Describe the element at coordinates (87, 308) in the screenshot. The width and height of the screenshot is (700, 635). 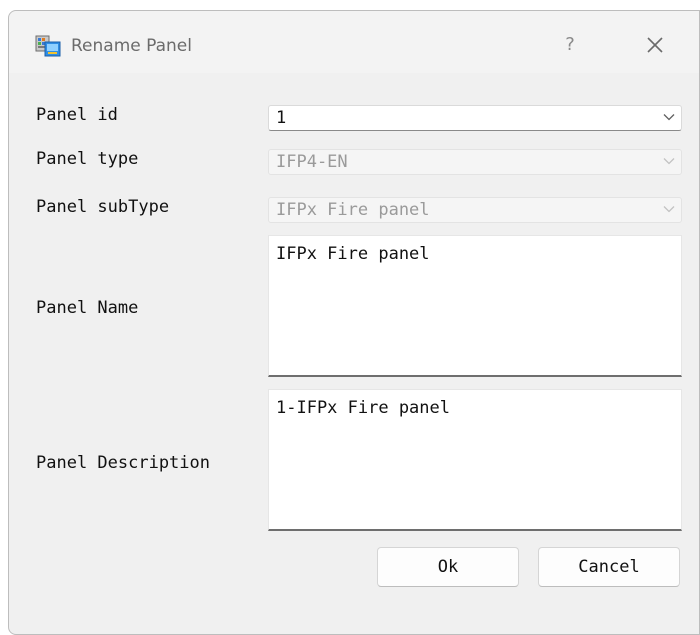
I see `panel-name-label: Panel Name` at that location.